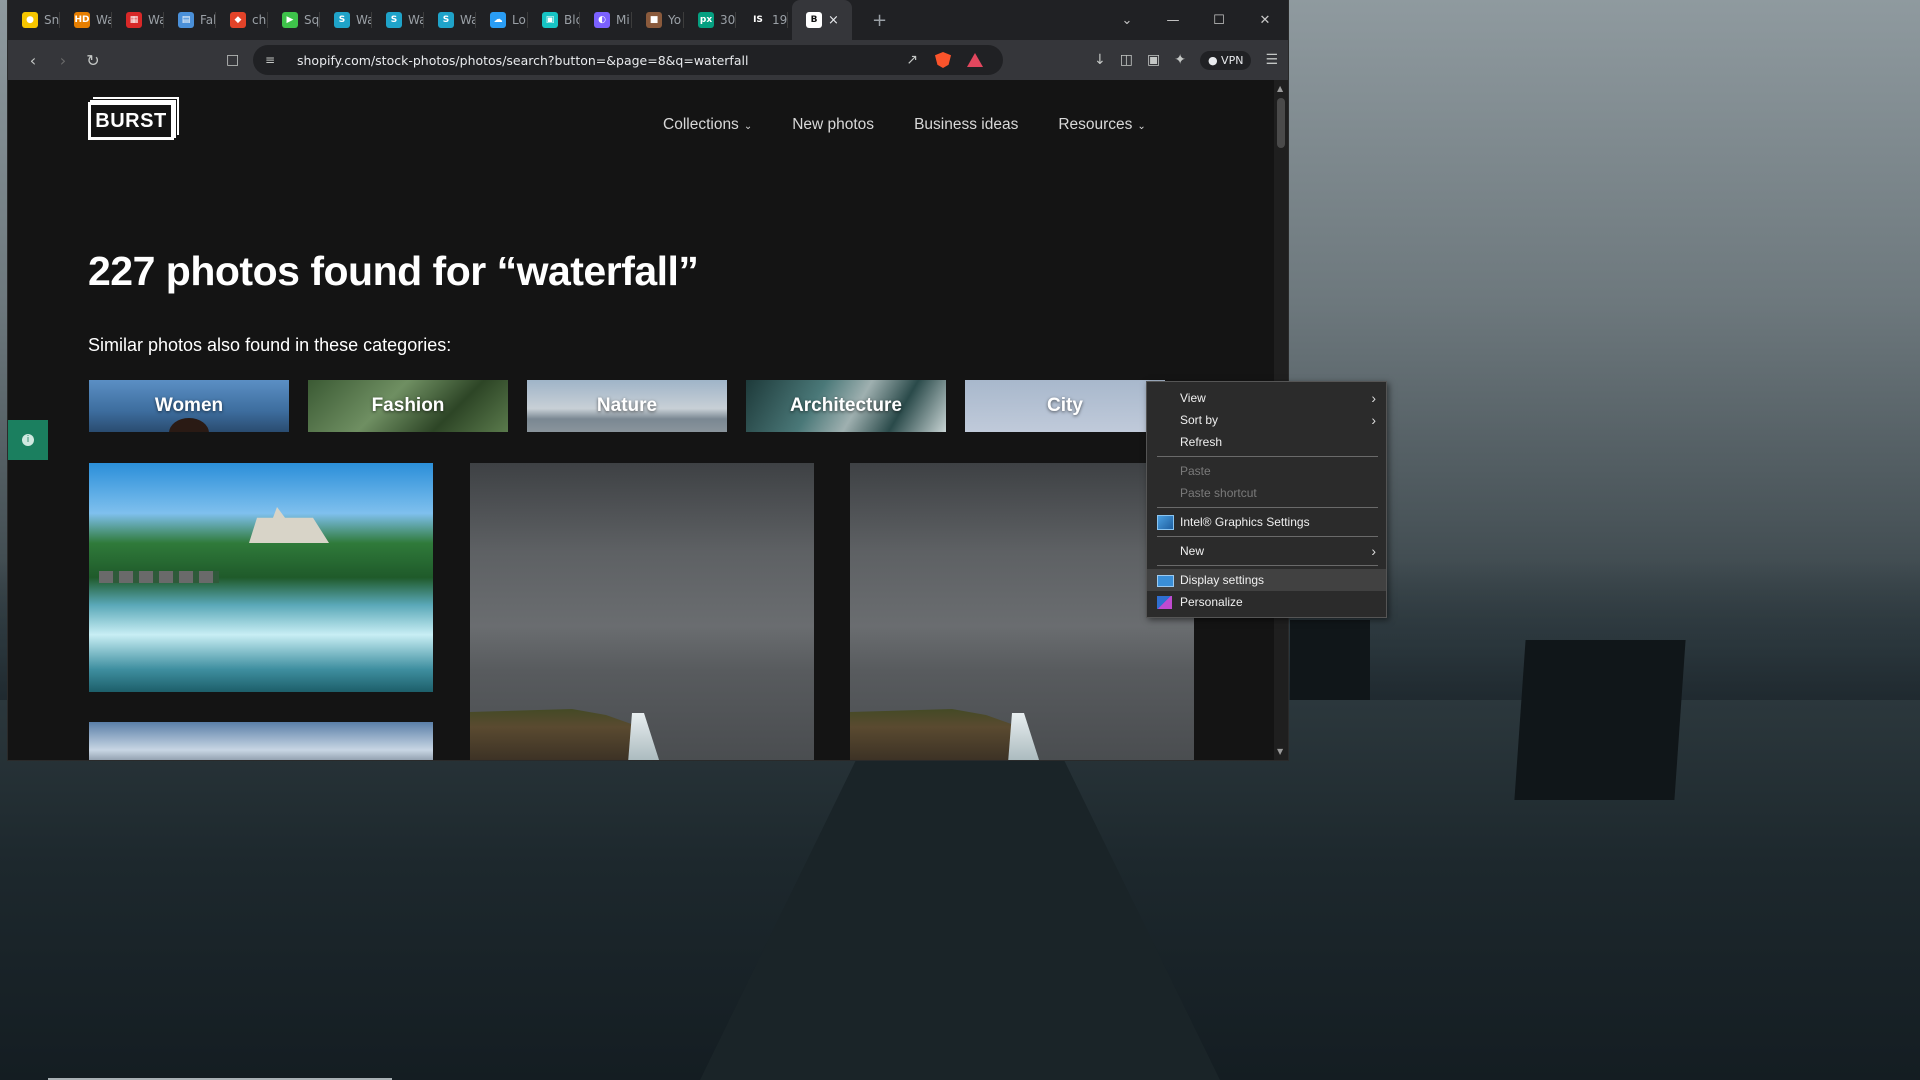  Describe the element at coordinates (602, 20) in the screenshot. I see `tab-favicon-icon: ◐` at that location.